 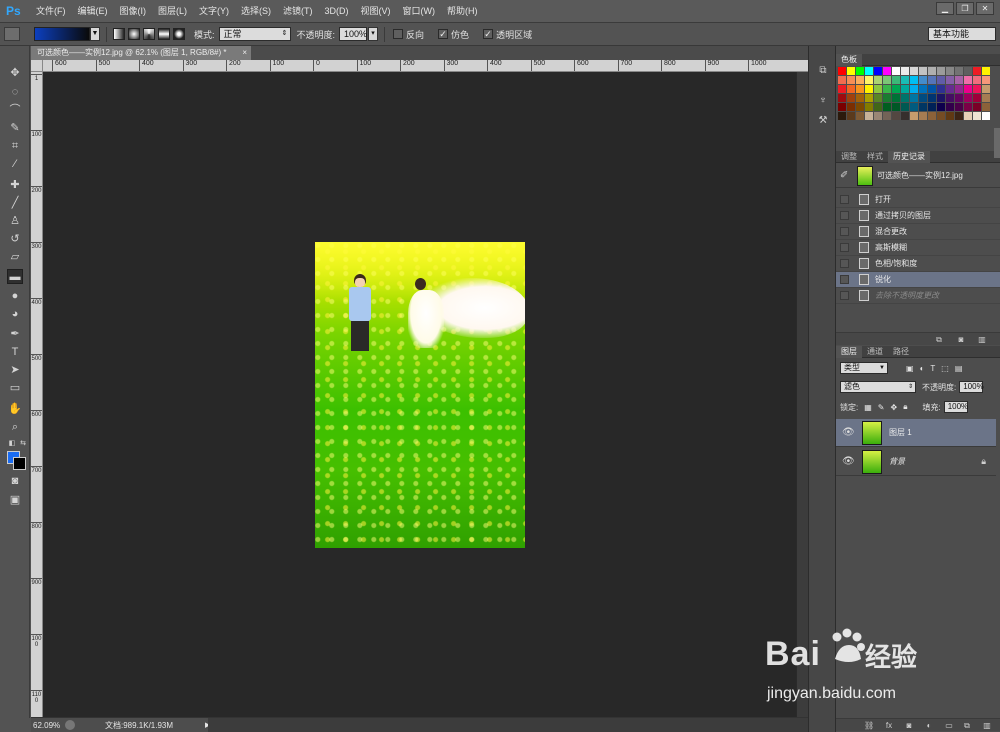 I want to click on menu-image: 图像(I), so click(x=133, y=11).